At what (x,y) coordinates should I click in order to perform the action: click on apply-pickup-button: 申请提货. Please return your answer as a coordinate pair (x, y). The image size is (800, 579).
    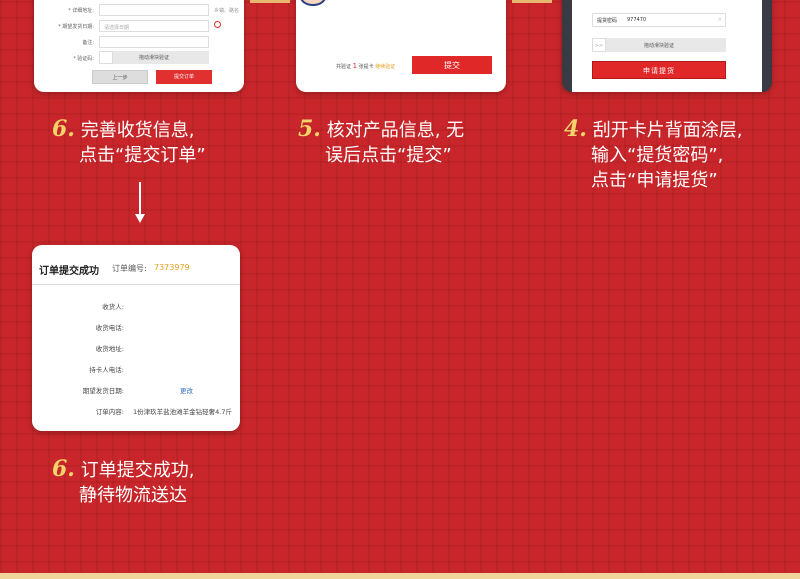
    Looking at the image, I should click on (659, 70).